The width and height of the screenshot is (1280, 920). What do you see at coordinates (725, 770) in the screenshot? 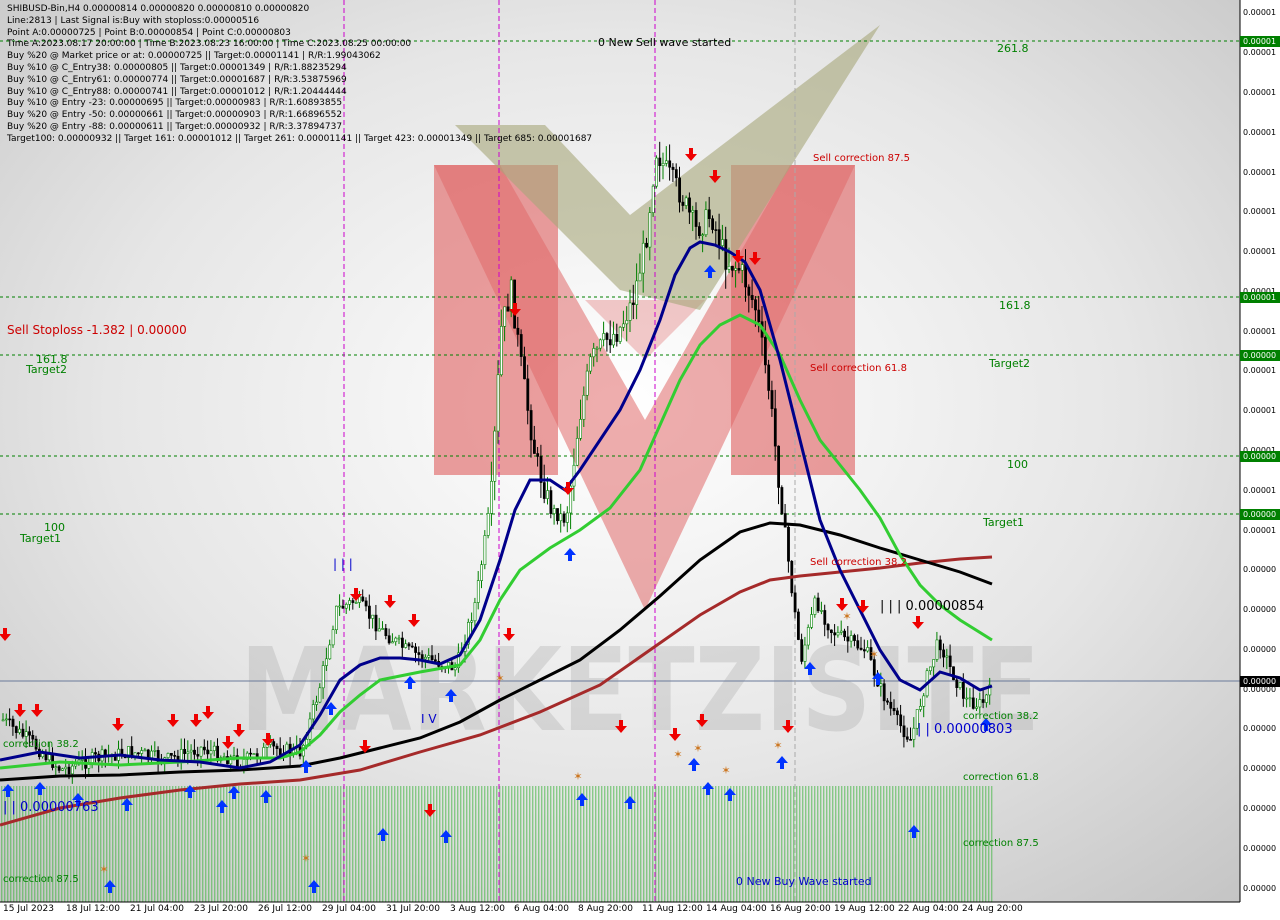
I see `star-marker-icon: ✶` at bounding box center [725, 770].